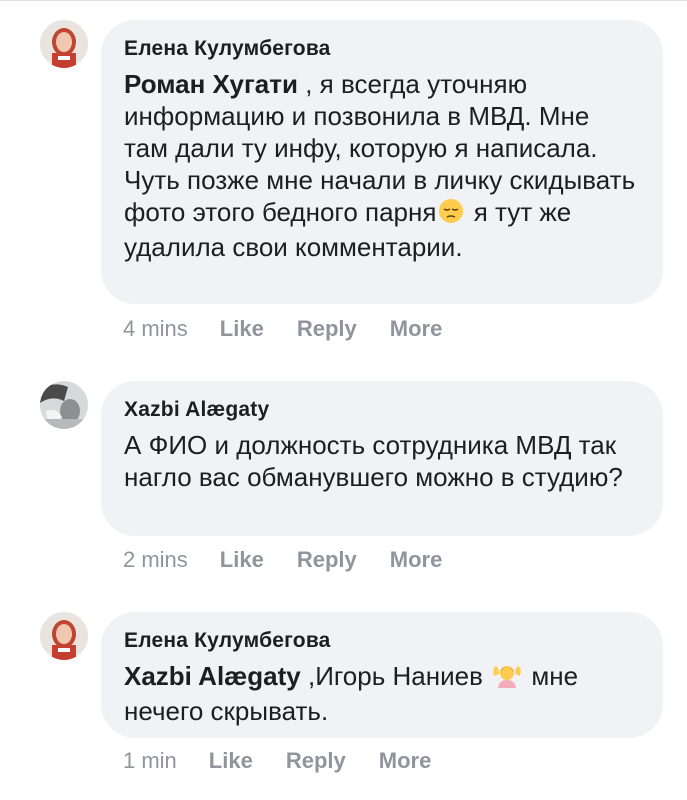 Image resolution: width=687 pixels, height=800 pixels. What do you see at coordinates (451, 214) in the screenshot?
I see `pensive-face-icon` at bounding box center [451, 214].